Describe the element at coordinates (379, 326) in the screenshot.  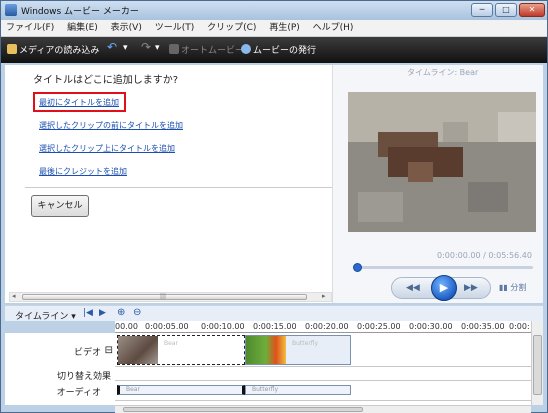
I see `ruler-tick-label: 0:00:25.00` at that location.